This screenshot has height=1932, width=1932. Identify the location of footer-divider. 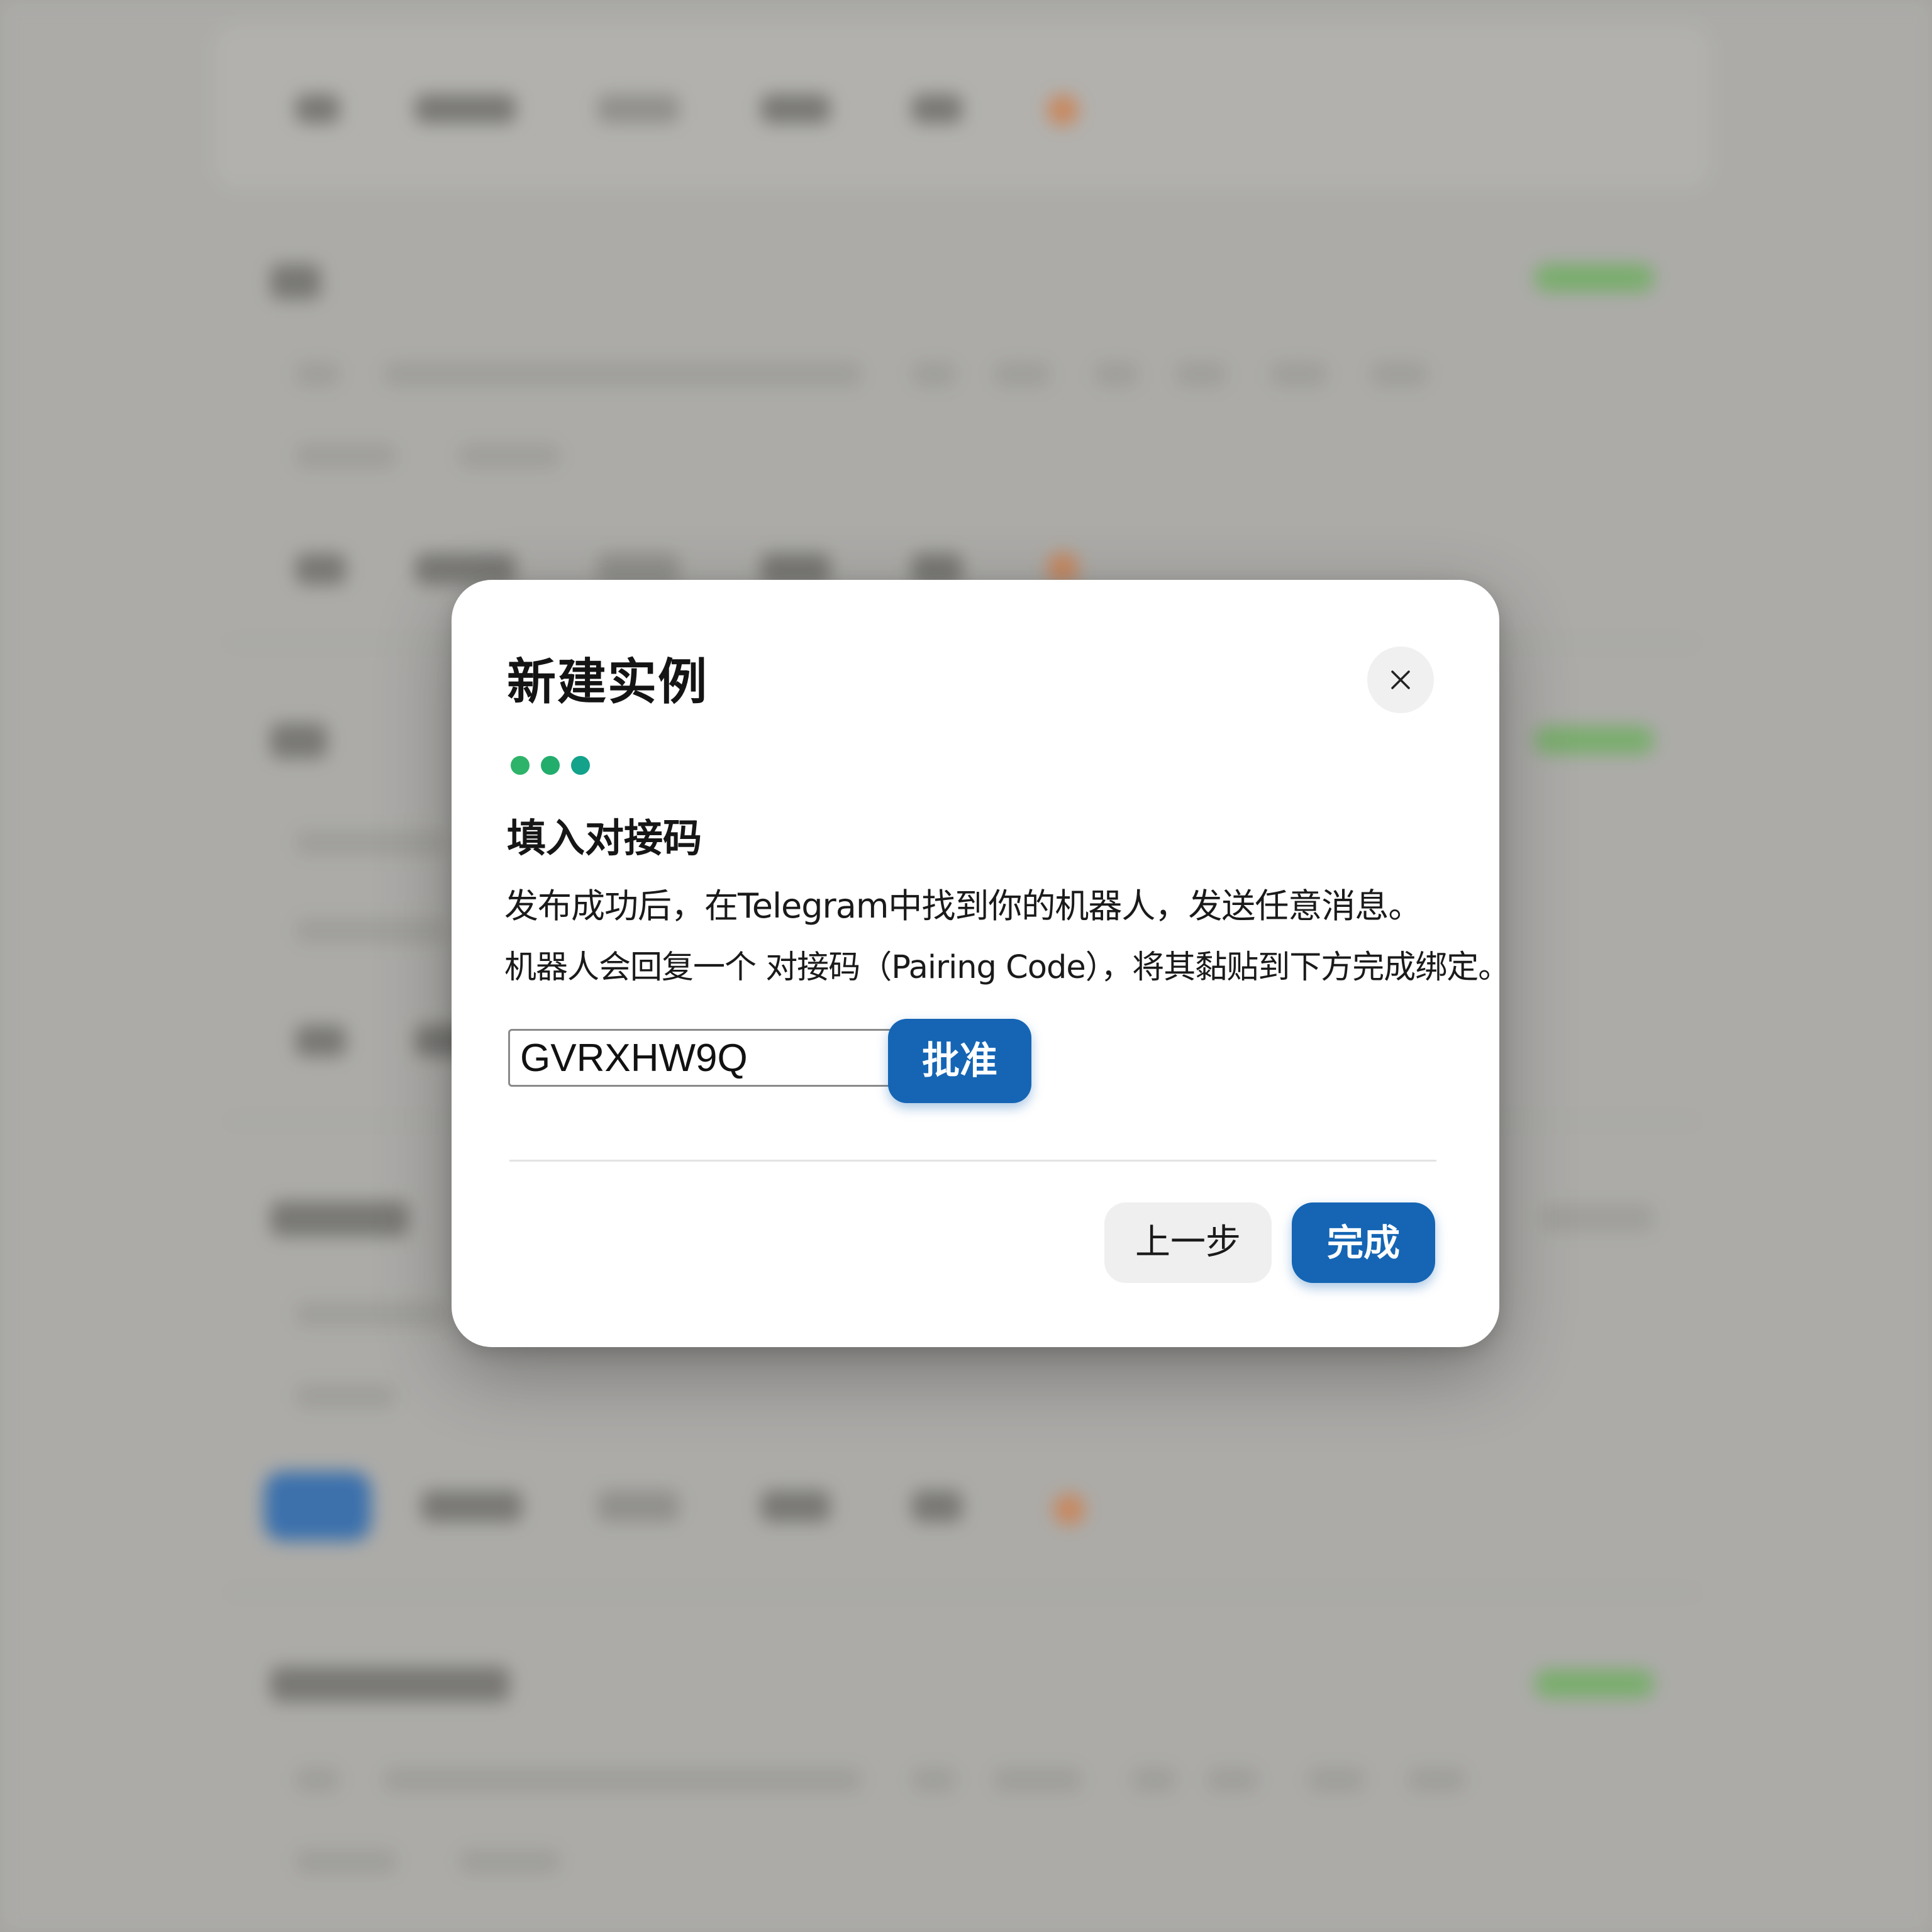
(972, 1161).